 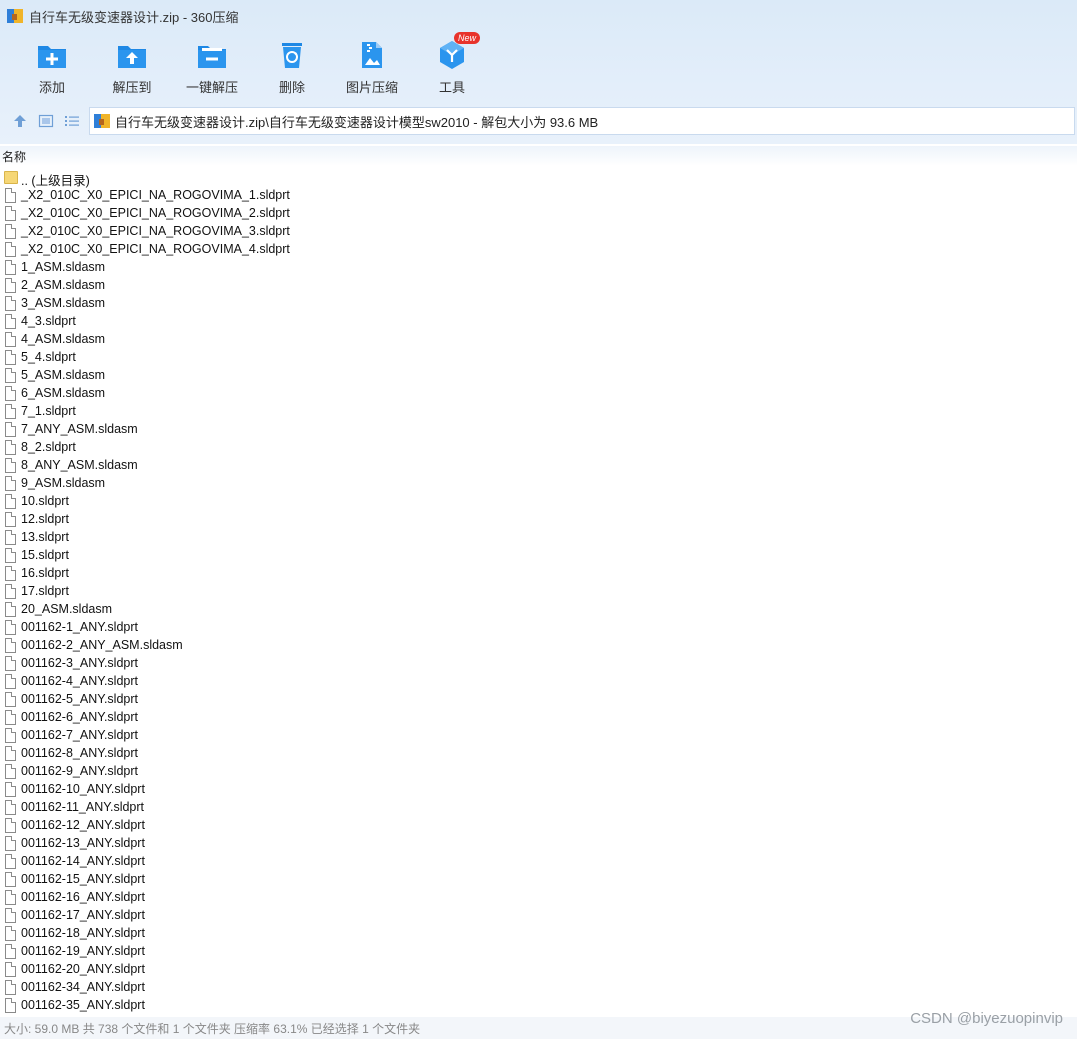 I want to click on file-row: _X2_010C_X0_EPICI_NA_ROGOVIMA_3.sldprt, so click(x=538, y=232).